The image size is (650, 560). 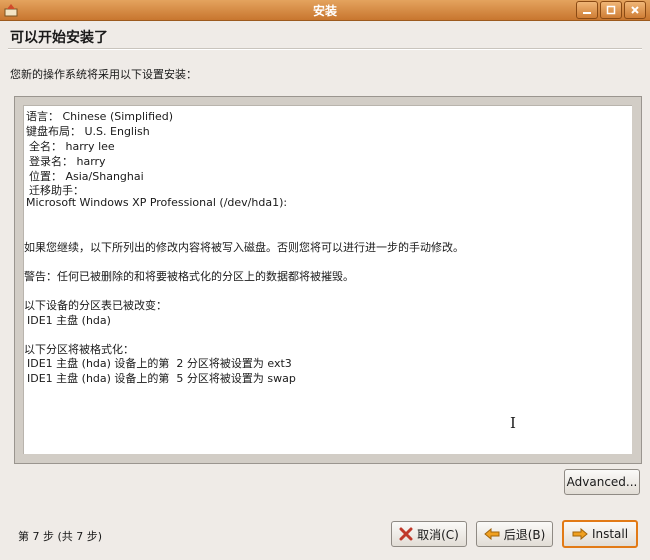 I want to click on minimize-icon, so click(x=587, y=13).